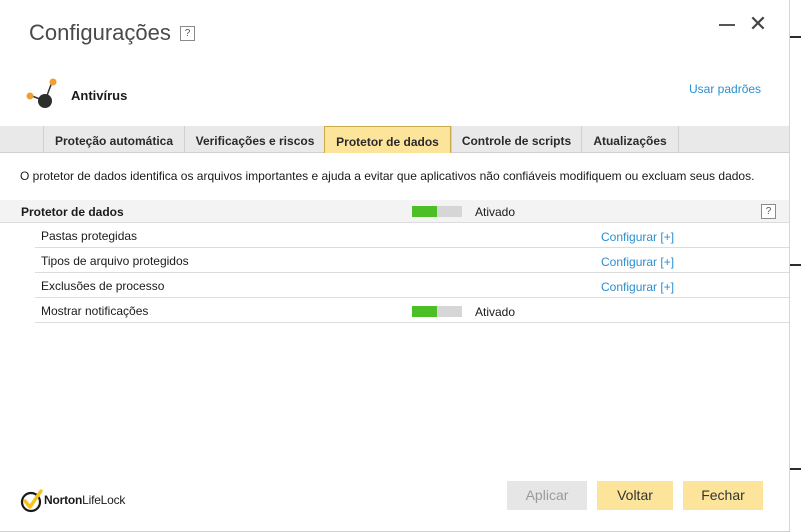  What do you see at coordinates (635, 495) in the screenshot?
I see `back-button: Voltar` at bounding box center [635, 495].